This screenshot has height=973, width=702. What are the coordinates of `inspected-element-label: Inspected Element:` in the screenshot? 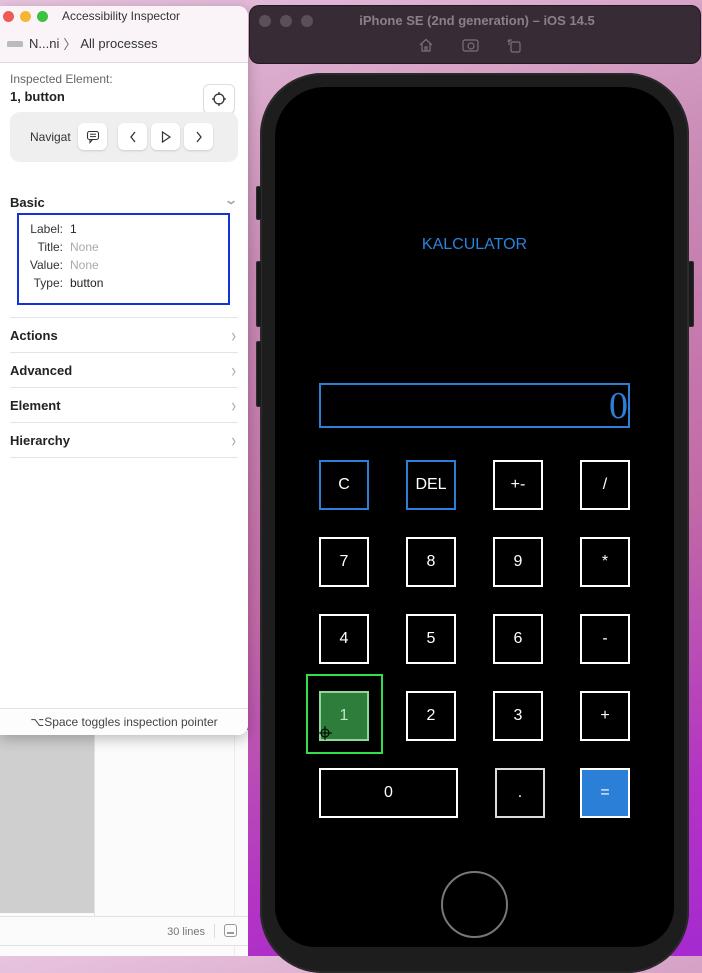 It's located at (61, 79).